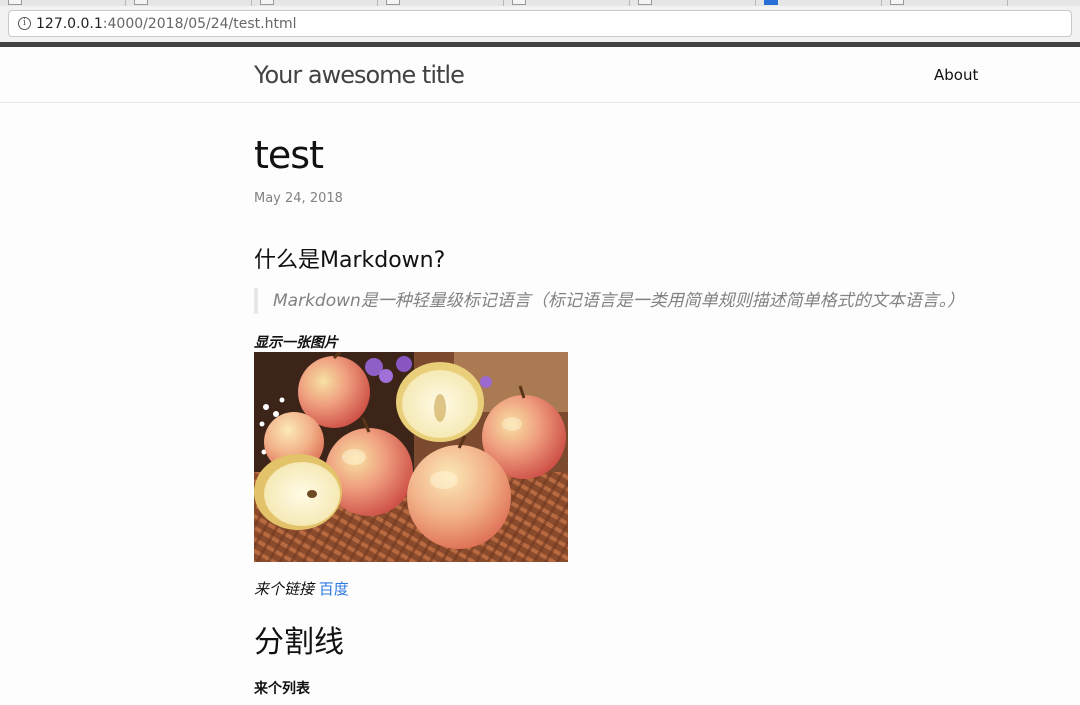 Image resolution: width=1080 pixels, height=705 pixels. Describe the element at coordinates (350, 260) in the screenshot. I see `heading-what-is-markdown: 什么是Markdown?` at that location.